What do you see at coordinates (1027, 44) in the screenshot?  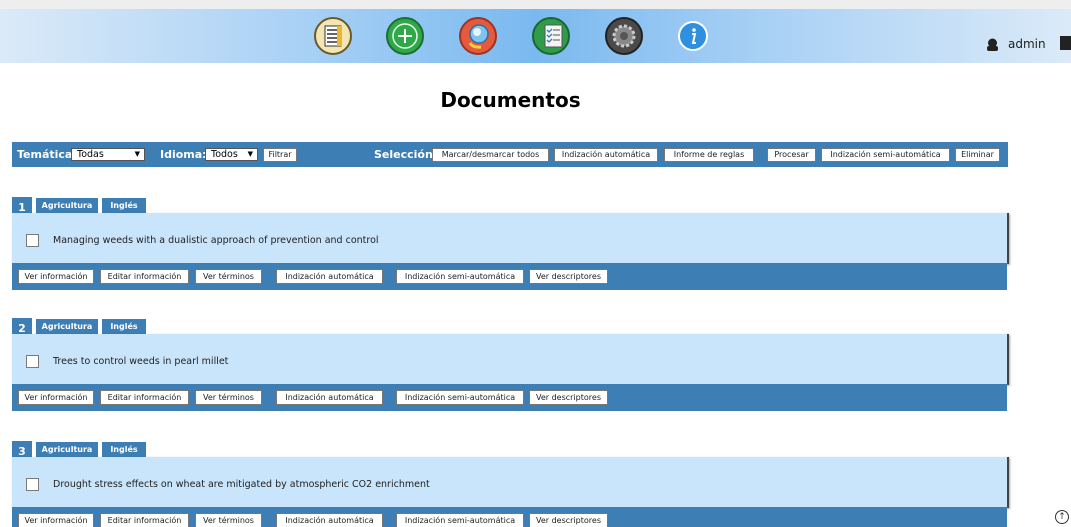 I see `username: admin` at bounding box center [1027, 44].